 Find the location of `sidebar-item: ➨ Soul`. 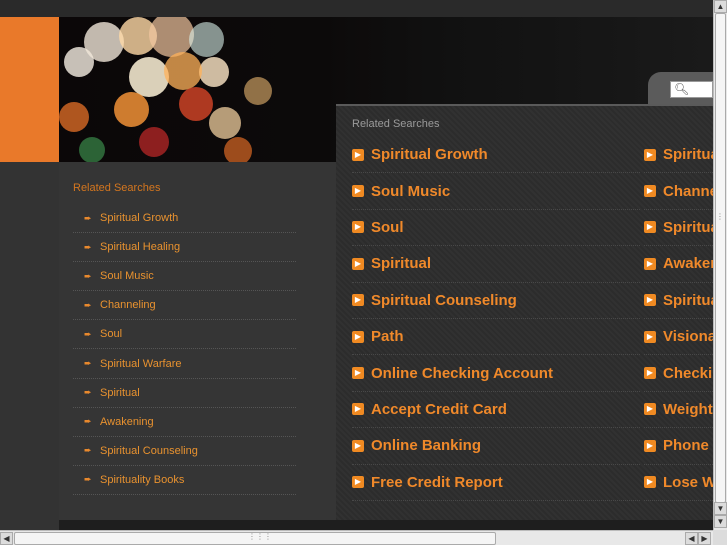

sidebar-item: ➨ Soul is located at coordinates (184, 335).